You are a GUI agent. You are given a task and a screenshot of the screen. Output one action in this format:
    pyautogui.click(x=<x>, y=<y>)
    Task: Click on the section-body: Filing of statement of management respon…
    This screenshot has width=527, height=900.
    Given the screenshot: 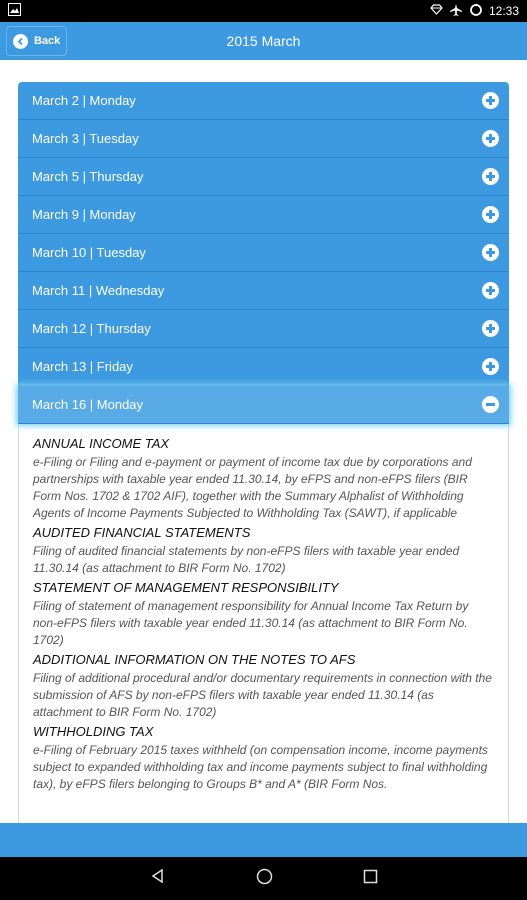 What is the action you would take?
    pyautogui.click(x=251, y=623)
    